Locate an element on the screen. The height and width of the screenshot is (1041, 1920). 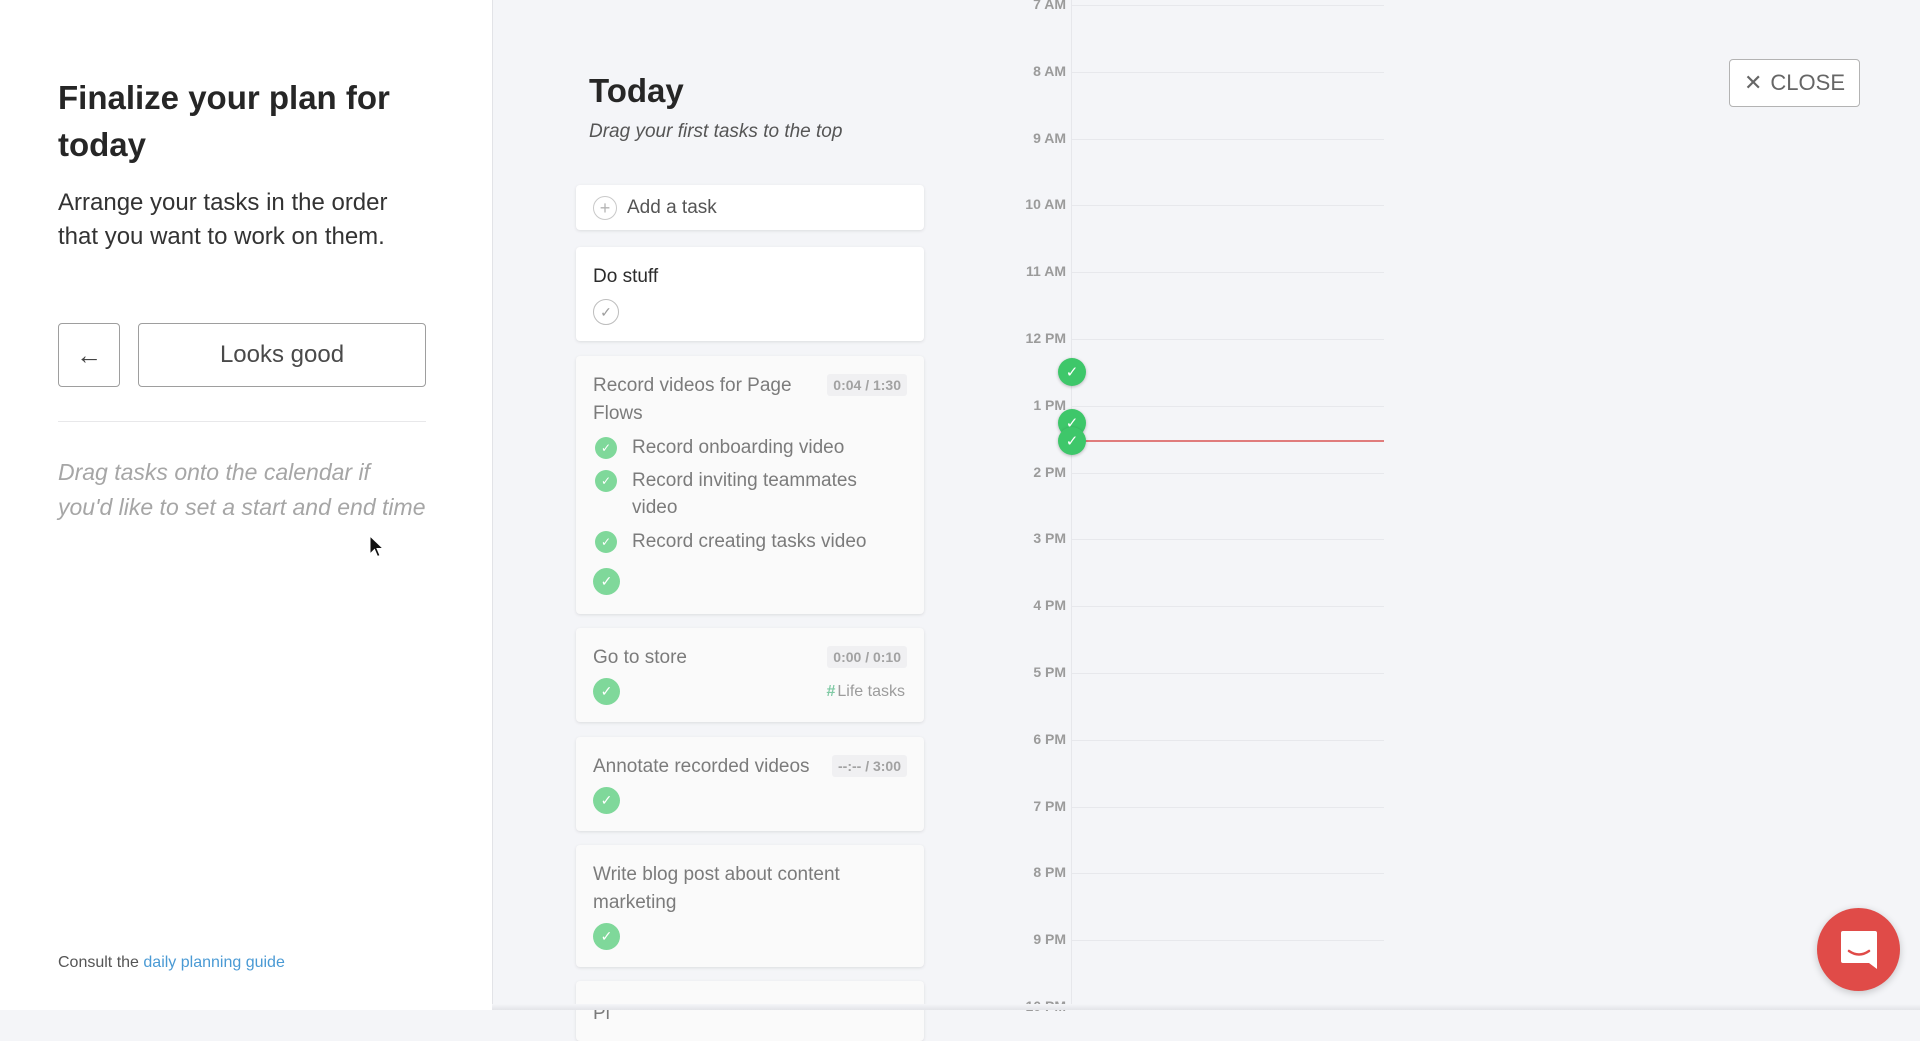
task-card: Do stuff ✓ is located at coordinates (750, 294).